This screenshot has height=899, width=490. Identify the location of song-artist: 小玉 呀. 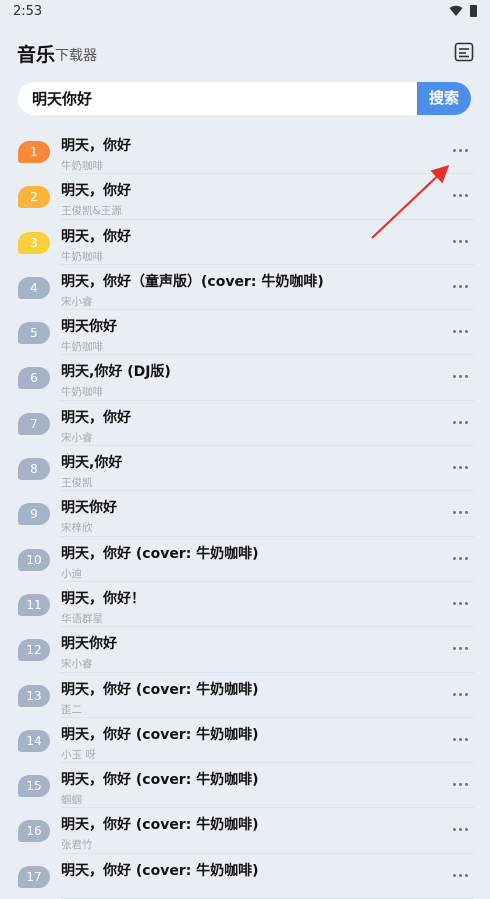
(78, 754).